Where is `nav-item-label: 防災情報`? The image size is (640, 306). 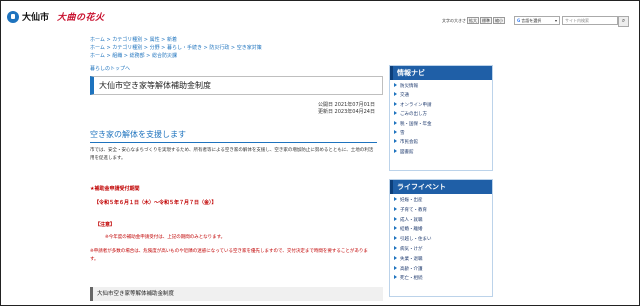
nav-item-label: 防災情報 is located at coordinates (409, 86).